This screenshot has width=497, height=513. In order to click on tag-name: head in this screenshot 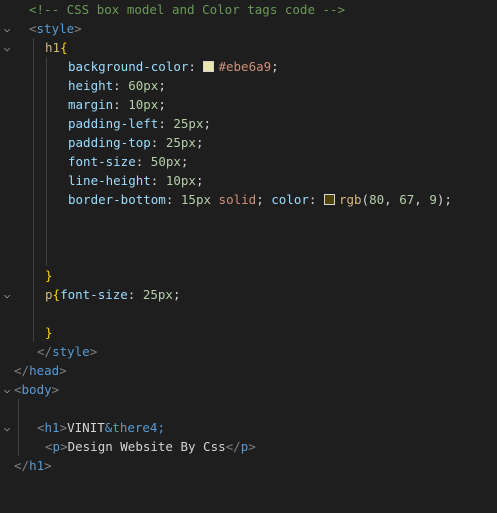, I will do `click(44, 370)`.